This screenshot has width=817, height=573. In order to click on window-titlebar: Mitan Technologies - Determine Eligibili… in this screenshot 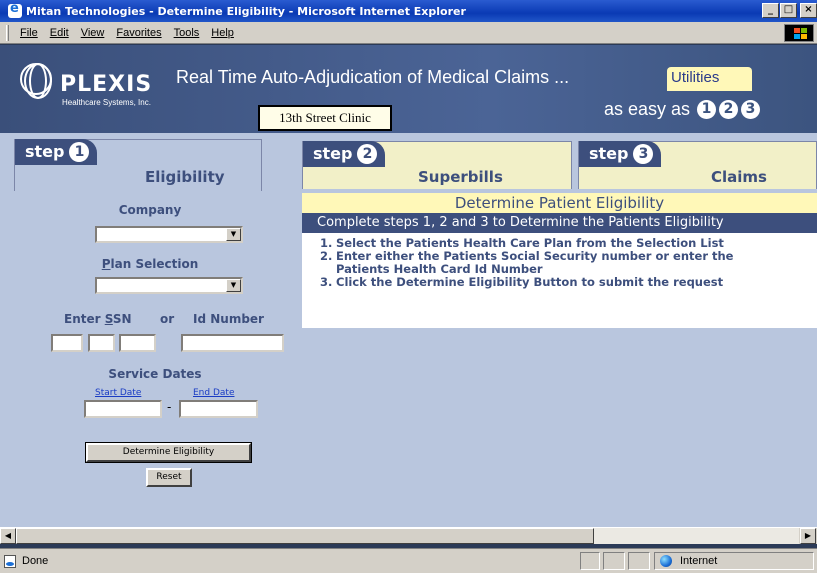, I will do `click(408, 11)`.